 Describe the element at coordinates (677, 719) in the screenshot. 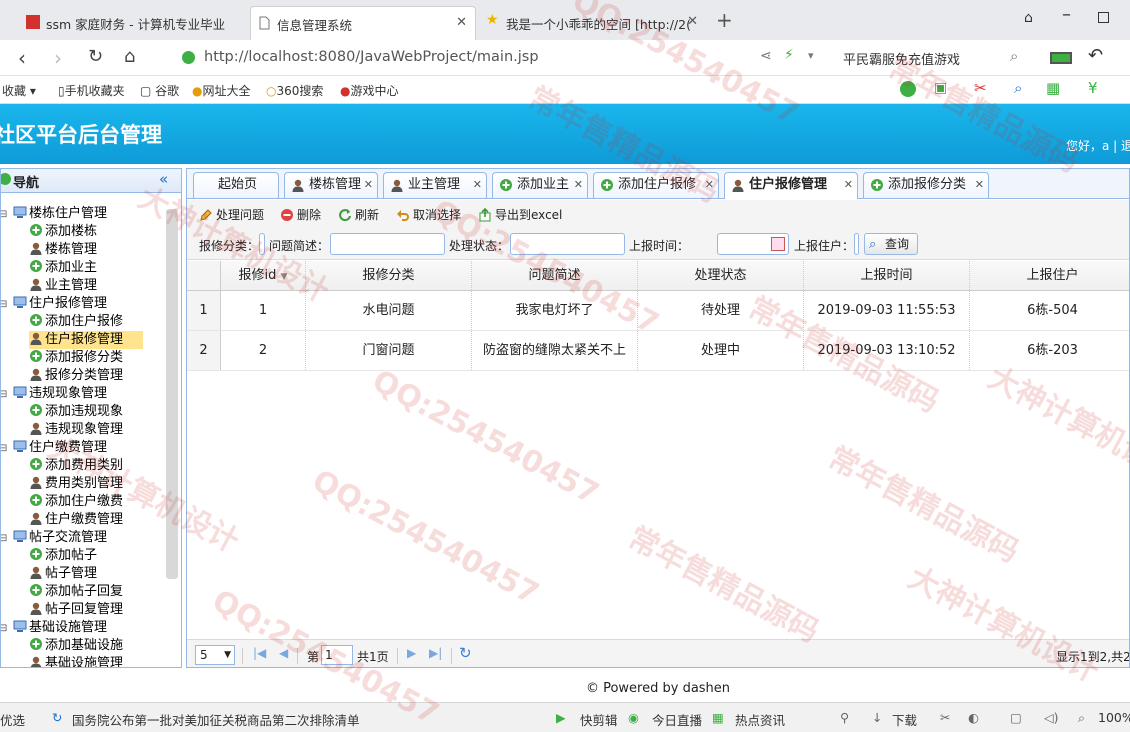

I see `status-item: 今日直播` at that location.